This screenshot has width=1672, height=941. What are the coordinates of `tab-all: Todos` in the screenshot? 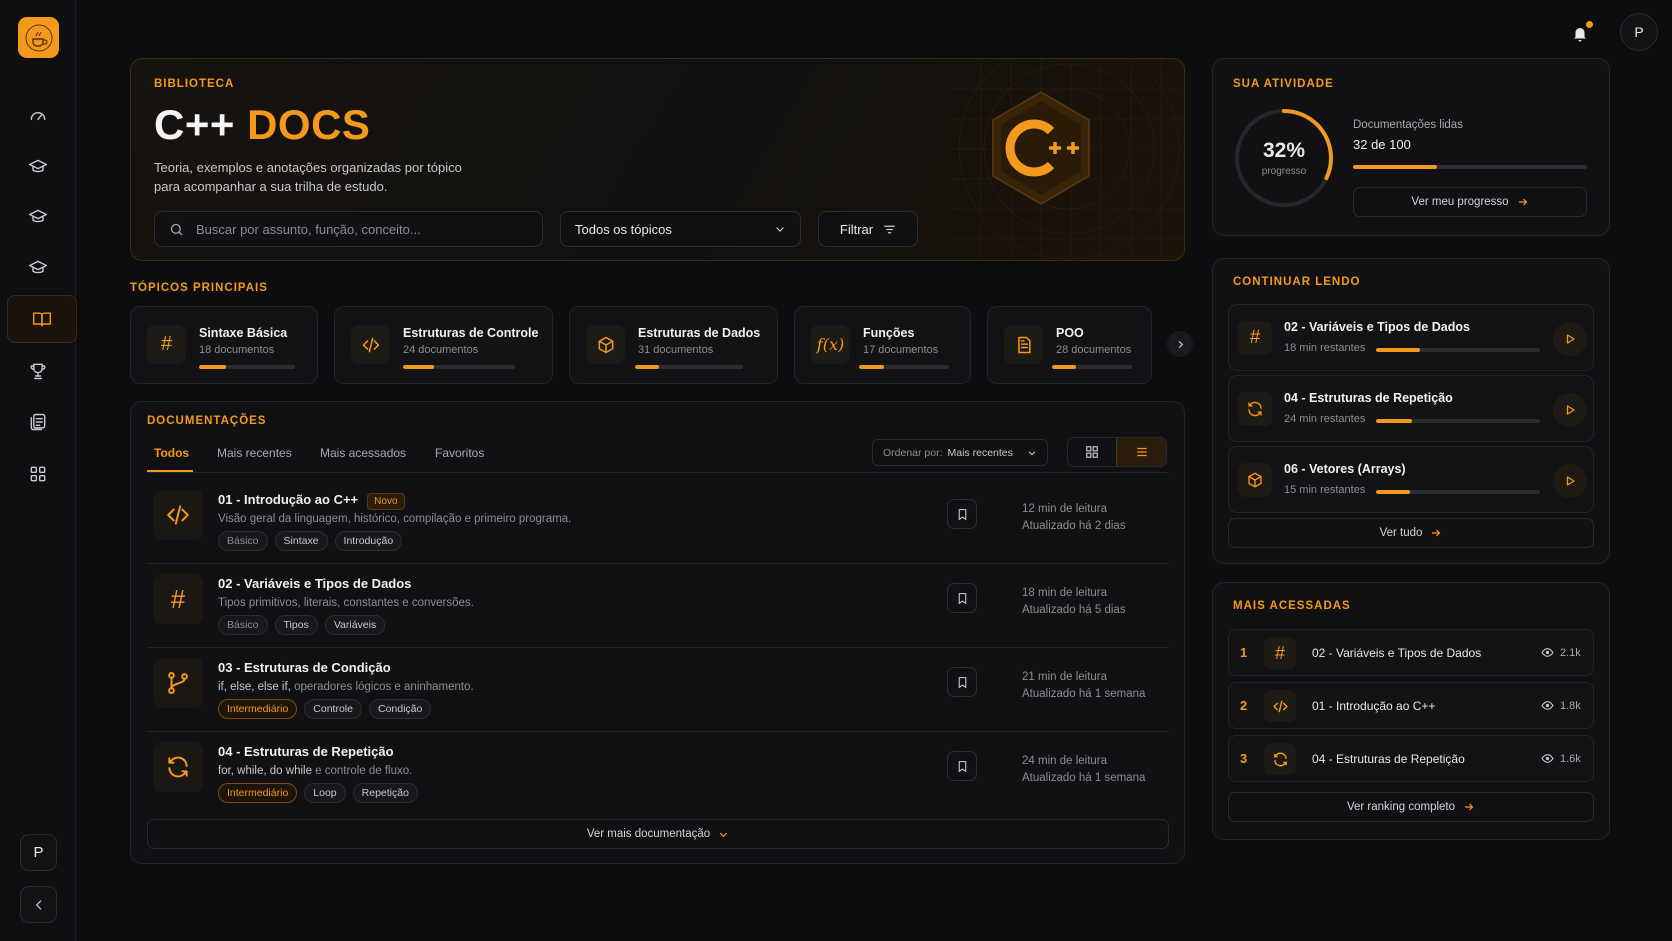 It's located at (171, 453).